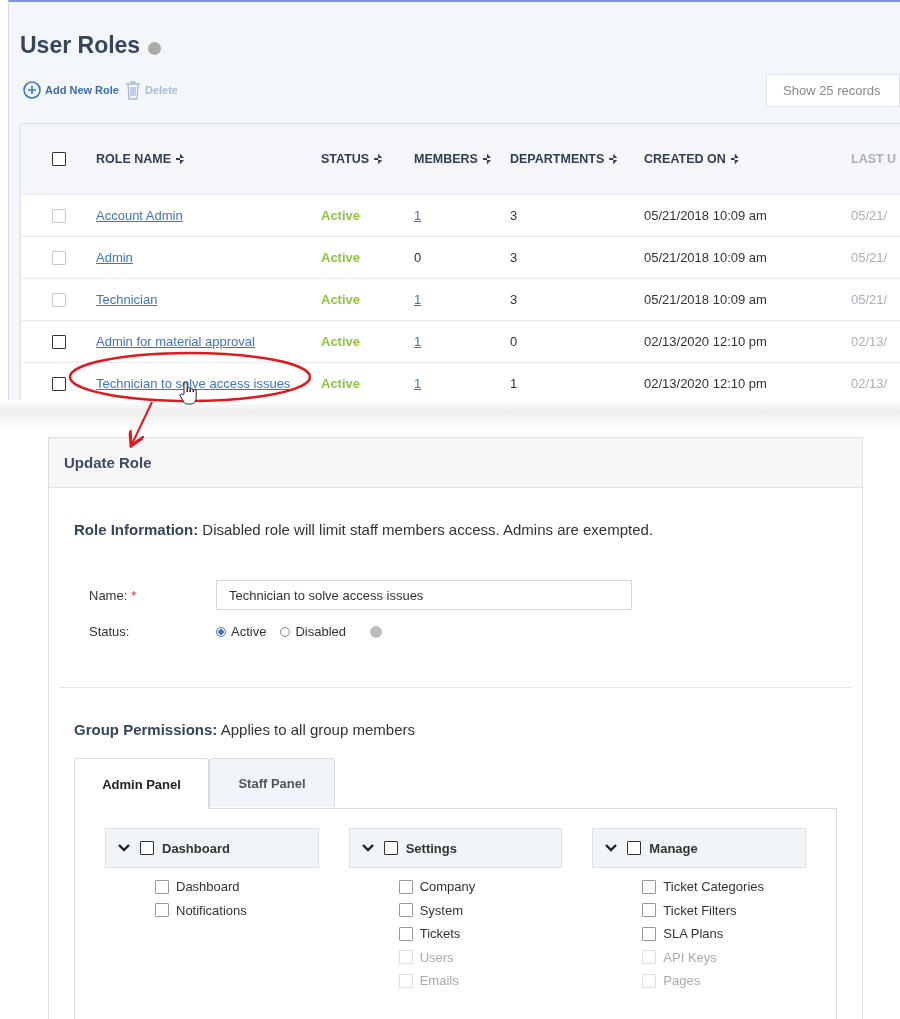 The image size is (900, 1019). Describe the element at coordinates (345, 159) in the screenshot. I see `column-header: STATUS` at that location.